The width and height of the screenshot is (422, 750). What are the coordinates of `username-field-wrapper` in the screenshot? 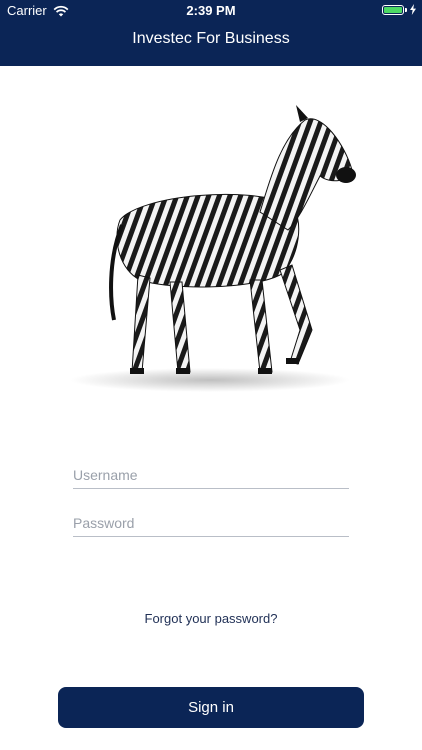 It's located at (211, 476).